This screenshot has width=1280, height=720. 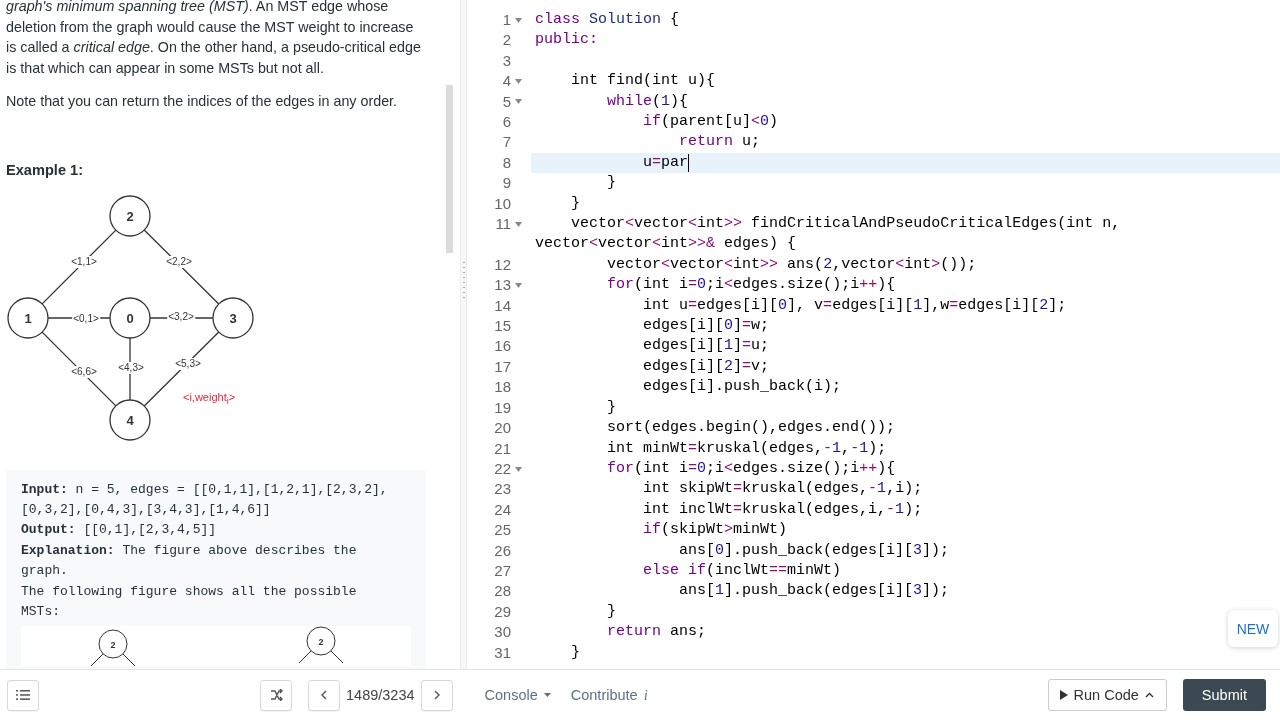 I want to click on edge-label: <2,2>, so click(x=179, y=261).